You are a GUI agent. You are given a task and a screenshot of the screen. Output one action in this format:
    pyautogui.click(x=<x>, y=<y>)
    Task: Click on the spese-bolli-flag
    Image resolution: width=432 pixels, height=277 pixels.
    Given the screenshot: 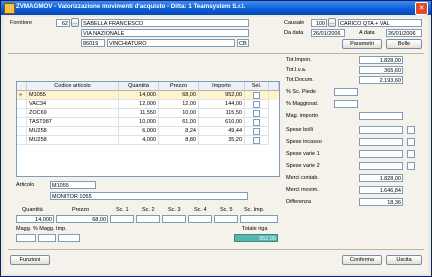 What is the action you would take?
    pyautogui.click(x=411, y=130)
    